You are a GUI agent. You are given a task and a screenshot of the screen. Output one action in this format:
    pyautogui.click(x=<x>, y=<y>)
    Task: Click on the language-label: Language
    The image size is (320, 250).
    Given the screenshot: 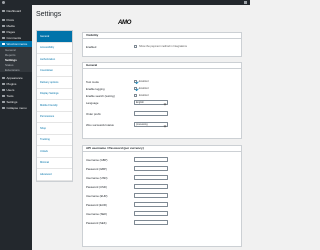 What is the action you would take?
    pyautogui.click(x=92, y=102)
    